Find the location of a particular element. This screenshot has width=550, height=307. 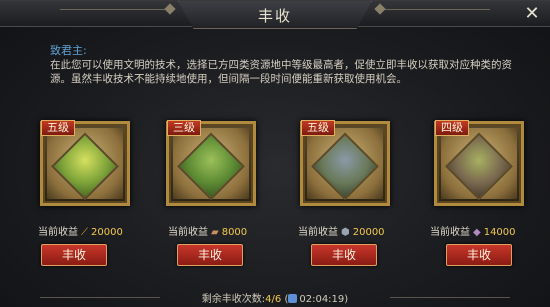

stone-icon: ⬢ is located at coordinates (345, 232).